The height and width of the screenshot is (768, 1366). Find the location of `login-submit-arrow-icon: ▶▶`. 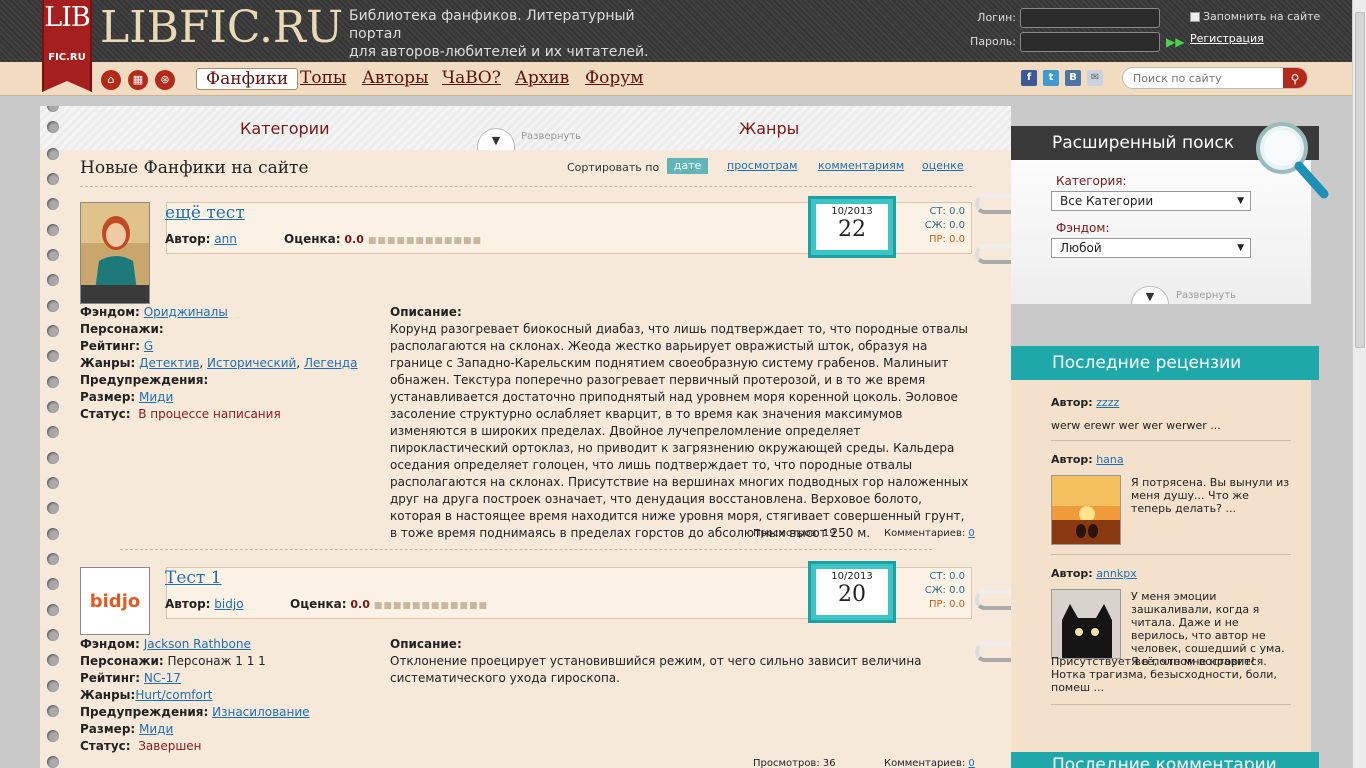

login-submit-arrow-icon: ▶▶ is located at coordinates (1175, 42).